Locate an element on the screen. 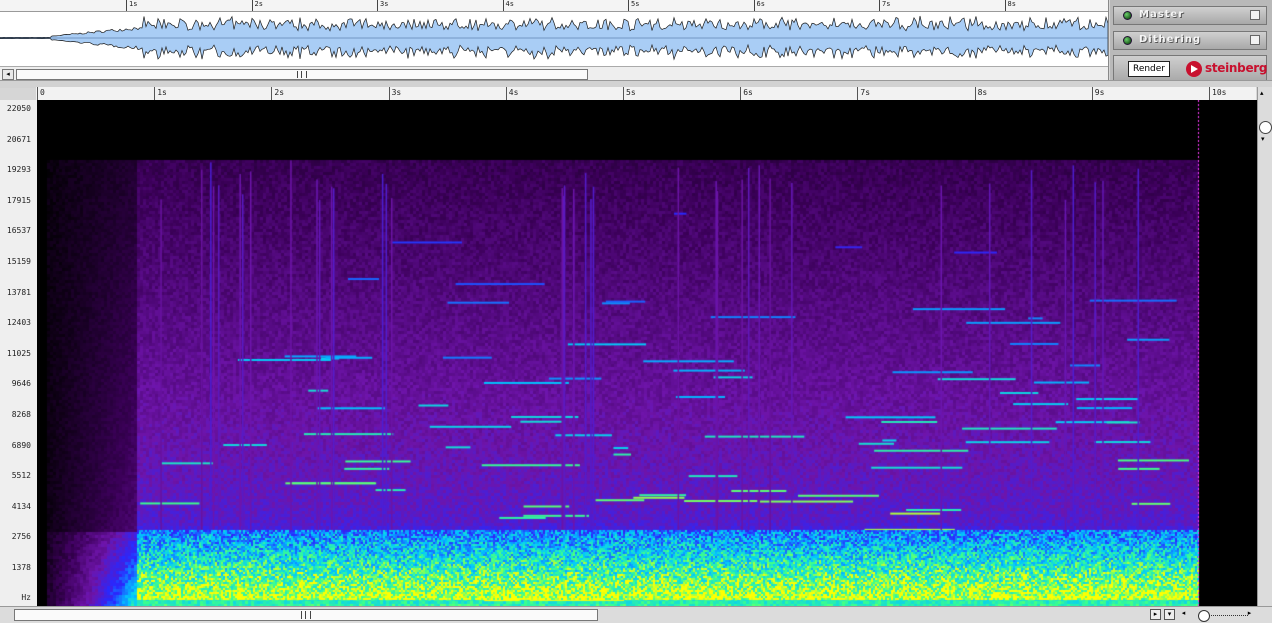  time-tick: 5s is located at coordinates (629, 93).